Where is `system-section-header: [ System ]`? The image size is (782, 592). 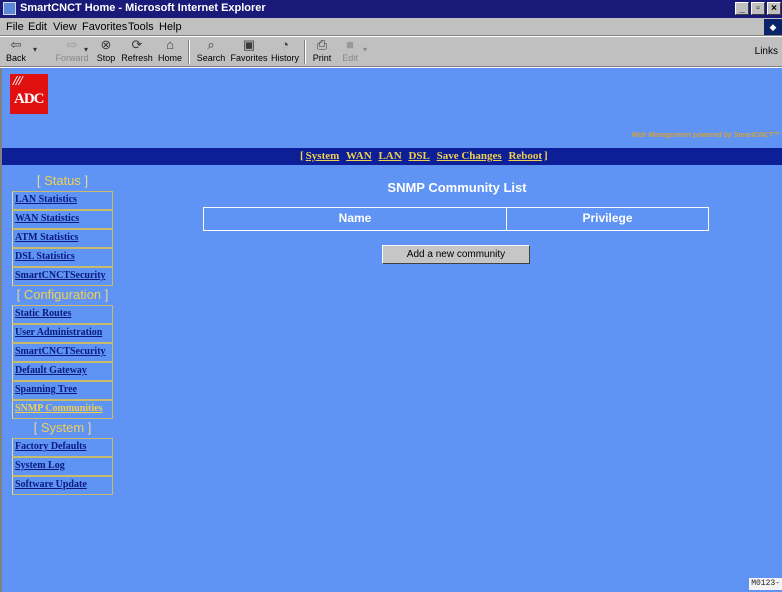
system-section-header: [ System ] is located at coordinates (62, 427).